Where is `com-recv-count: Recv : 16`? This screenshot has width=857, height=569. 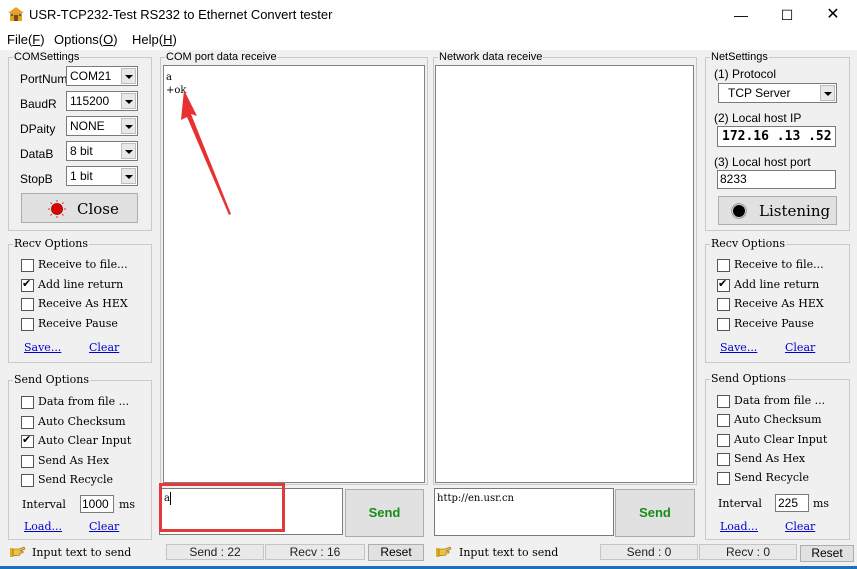 com-recv-count: Recv : 16 is located at coordinates (315, 552).